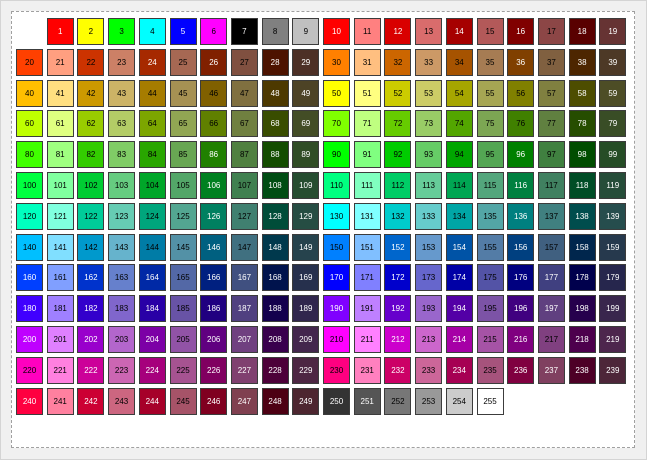 This screenshot has height=460, width=647. I want to click on color-swatch-7: 7, so click(244, 31).